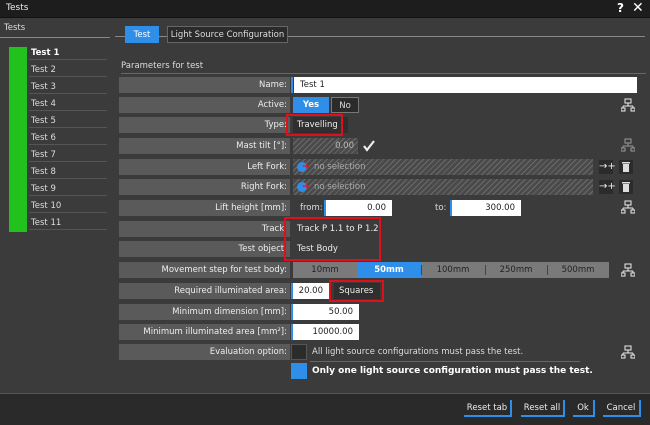 The width and height of the screenshot is (650, 425). What do you see at coordinates (465, 85) in the screenshot?
I see `name-input: Test 1` at bounding box center [465, 85].